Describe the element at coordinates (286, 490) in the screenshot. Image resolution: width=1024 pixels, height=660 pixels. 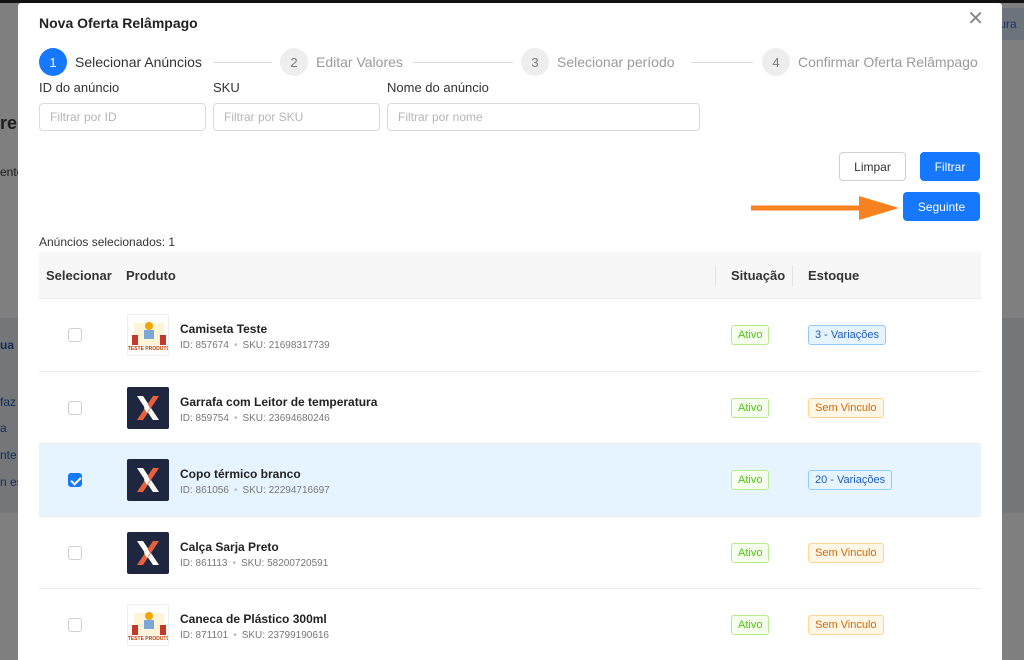
I see `product-sku: SKU: 22294716697` at that location.